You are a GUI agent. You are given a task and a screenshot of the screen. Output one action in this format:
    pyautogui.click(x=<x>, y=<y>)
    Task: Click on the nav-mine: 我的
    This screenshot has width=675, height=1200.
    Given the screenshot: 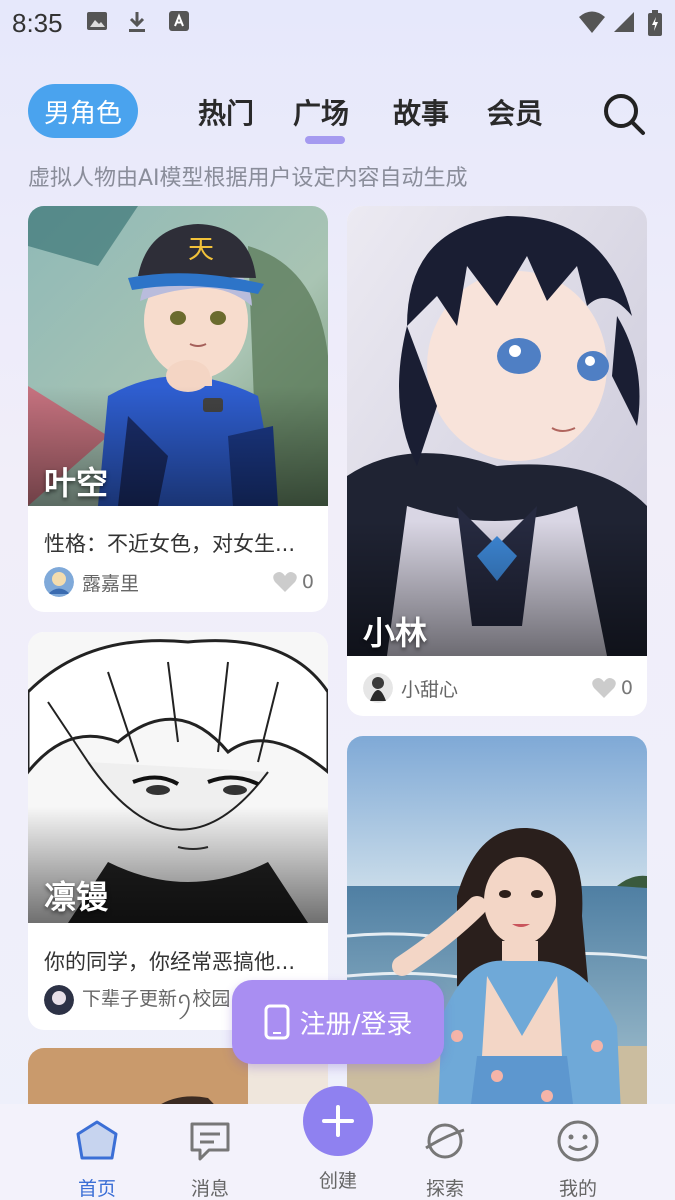 What is the action you would take?
    pyautogui.click(x=578, y=1156)
    